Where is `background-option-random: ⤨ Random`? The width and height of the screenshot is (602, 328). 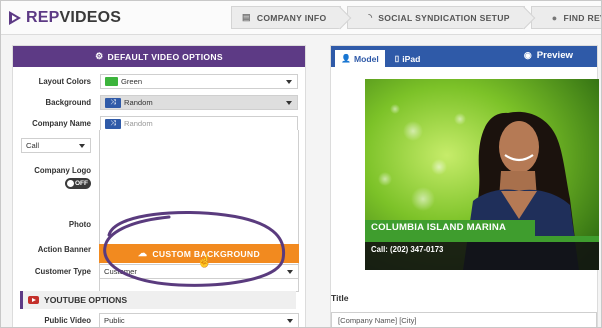 background-option-random: ⤨ Random is located at coordinates (199, 123).